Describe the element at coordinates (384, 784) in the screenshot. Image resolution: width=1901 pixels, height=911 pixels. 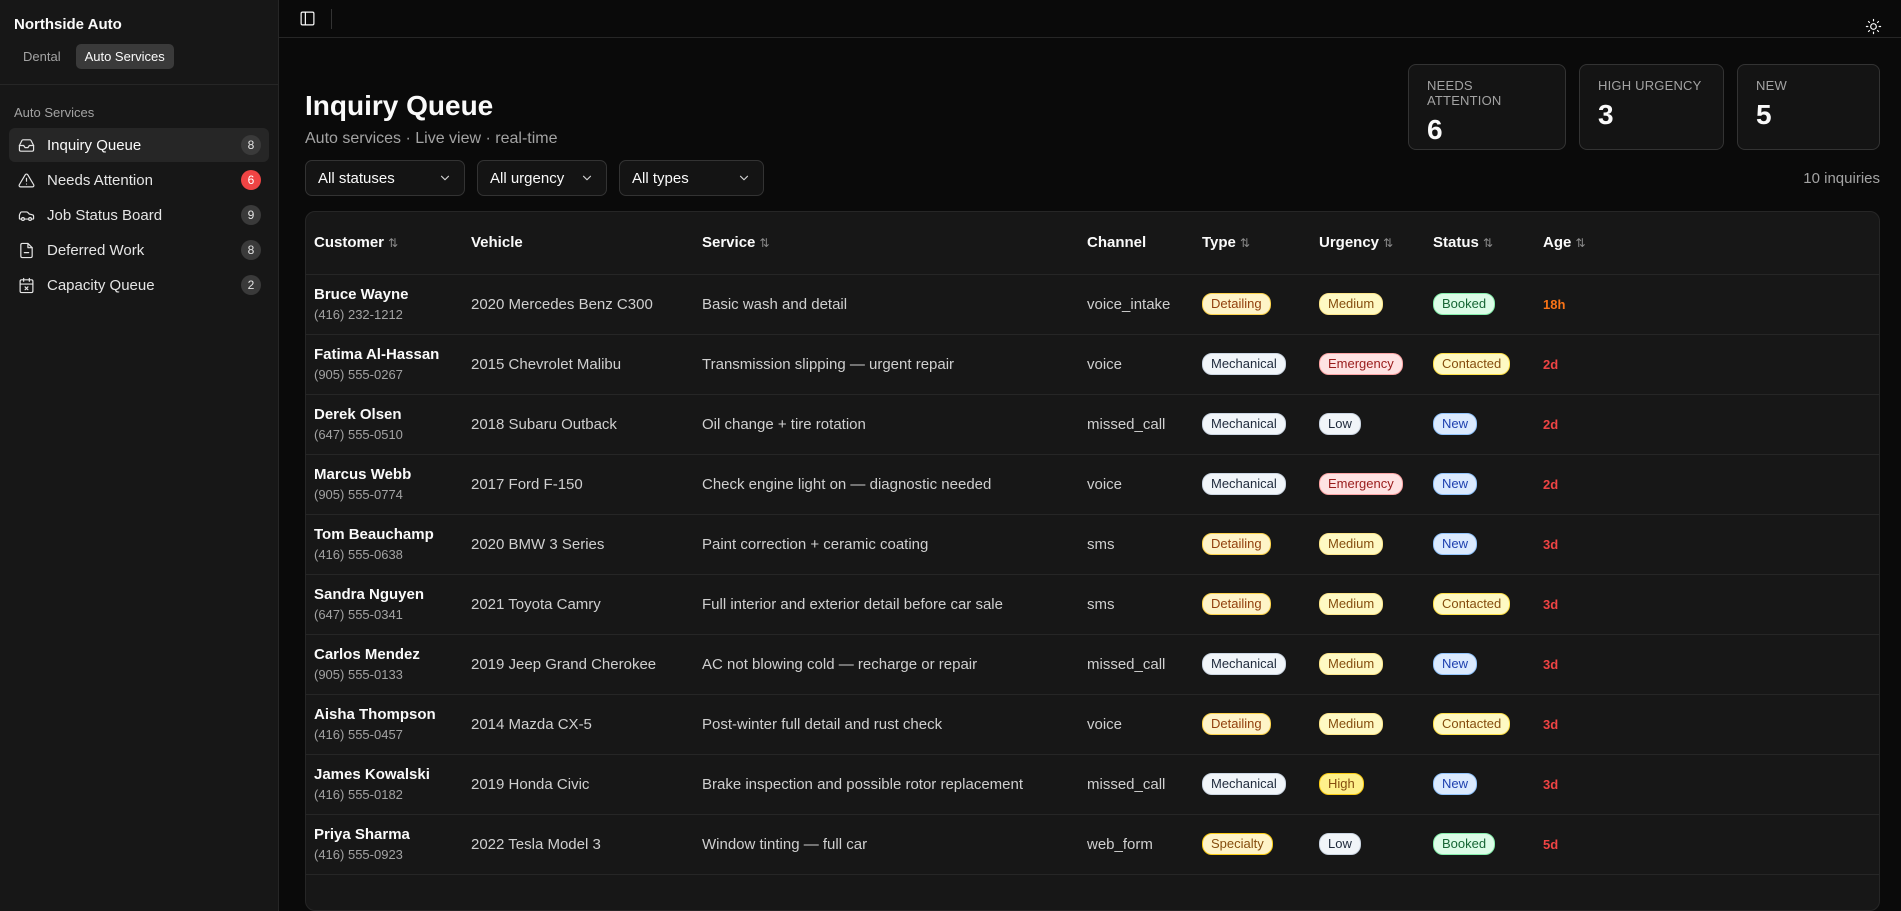
I see `customer-cell: James Kowalski (416) 555-0182` at that location.